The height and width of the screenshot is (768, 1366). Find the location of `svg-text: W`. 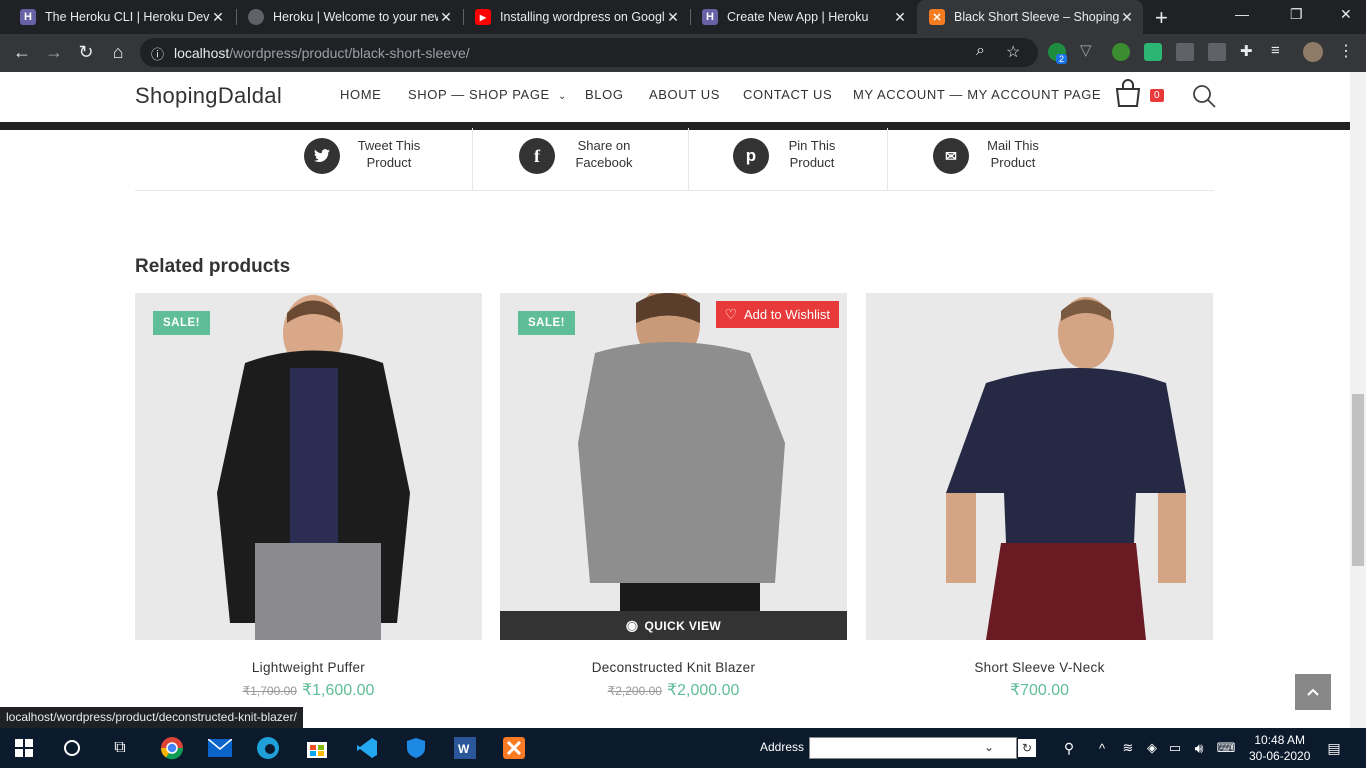

svg-text: W is located at coordinates (464, 749).